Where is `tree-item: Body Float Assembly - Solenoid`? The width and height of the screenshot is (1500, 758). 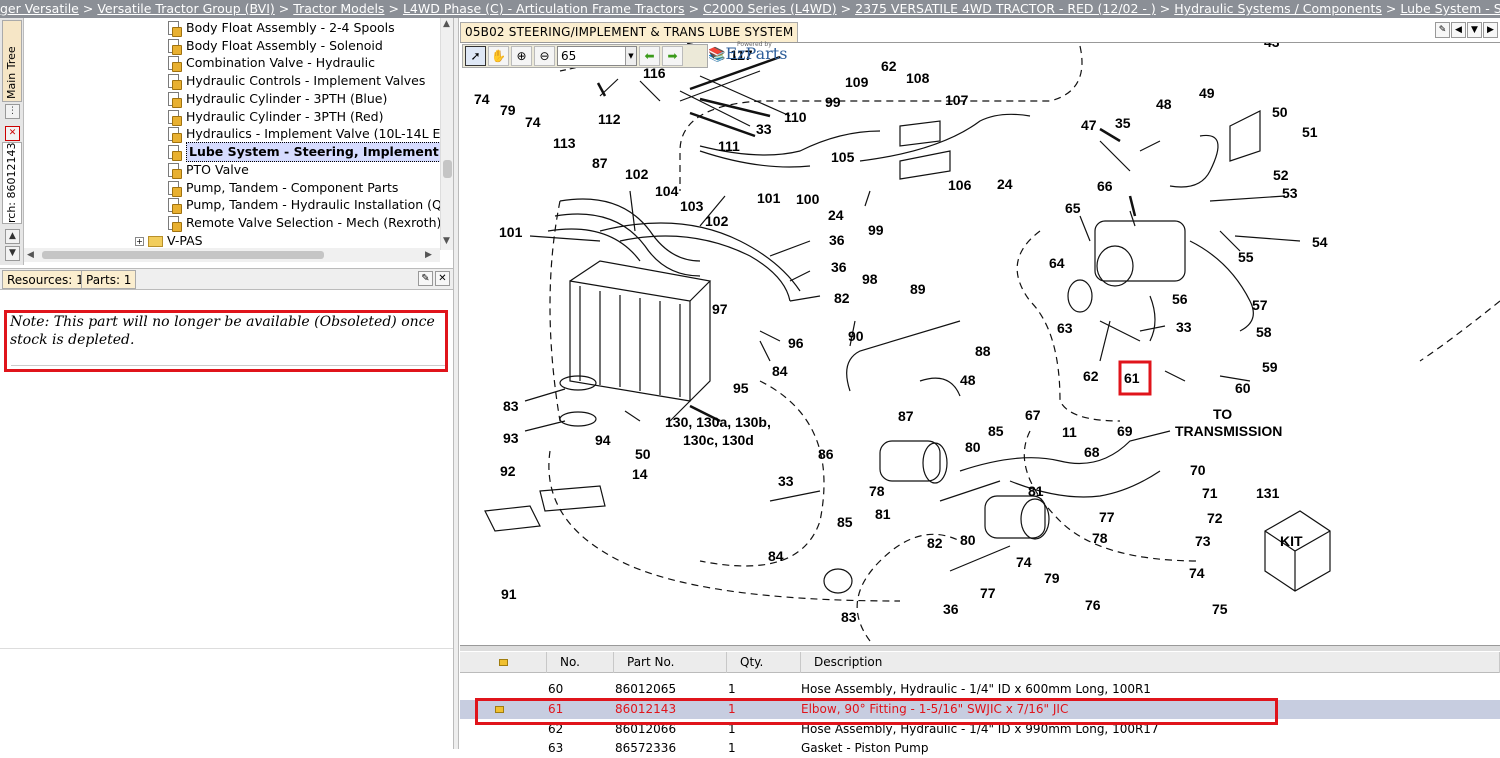 tree-item: Body Float Assembly - Solenoid is located at coordinates (275, 46).